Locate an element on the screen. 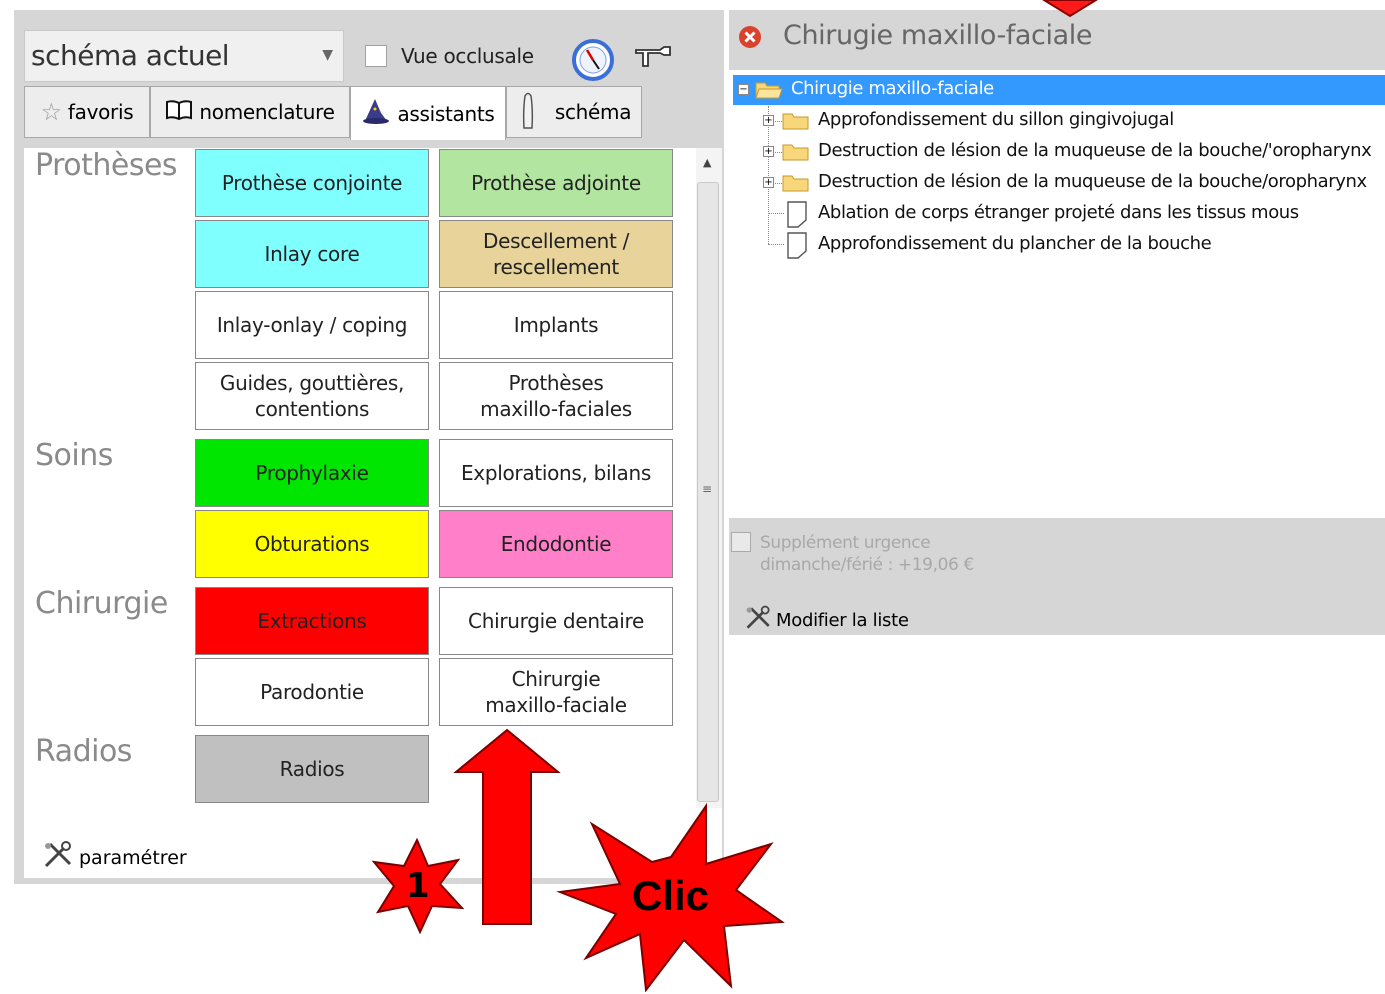  tile-inlay-core-label: Inlay core is located at coordinates (312, 254).